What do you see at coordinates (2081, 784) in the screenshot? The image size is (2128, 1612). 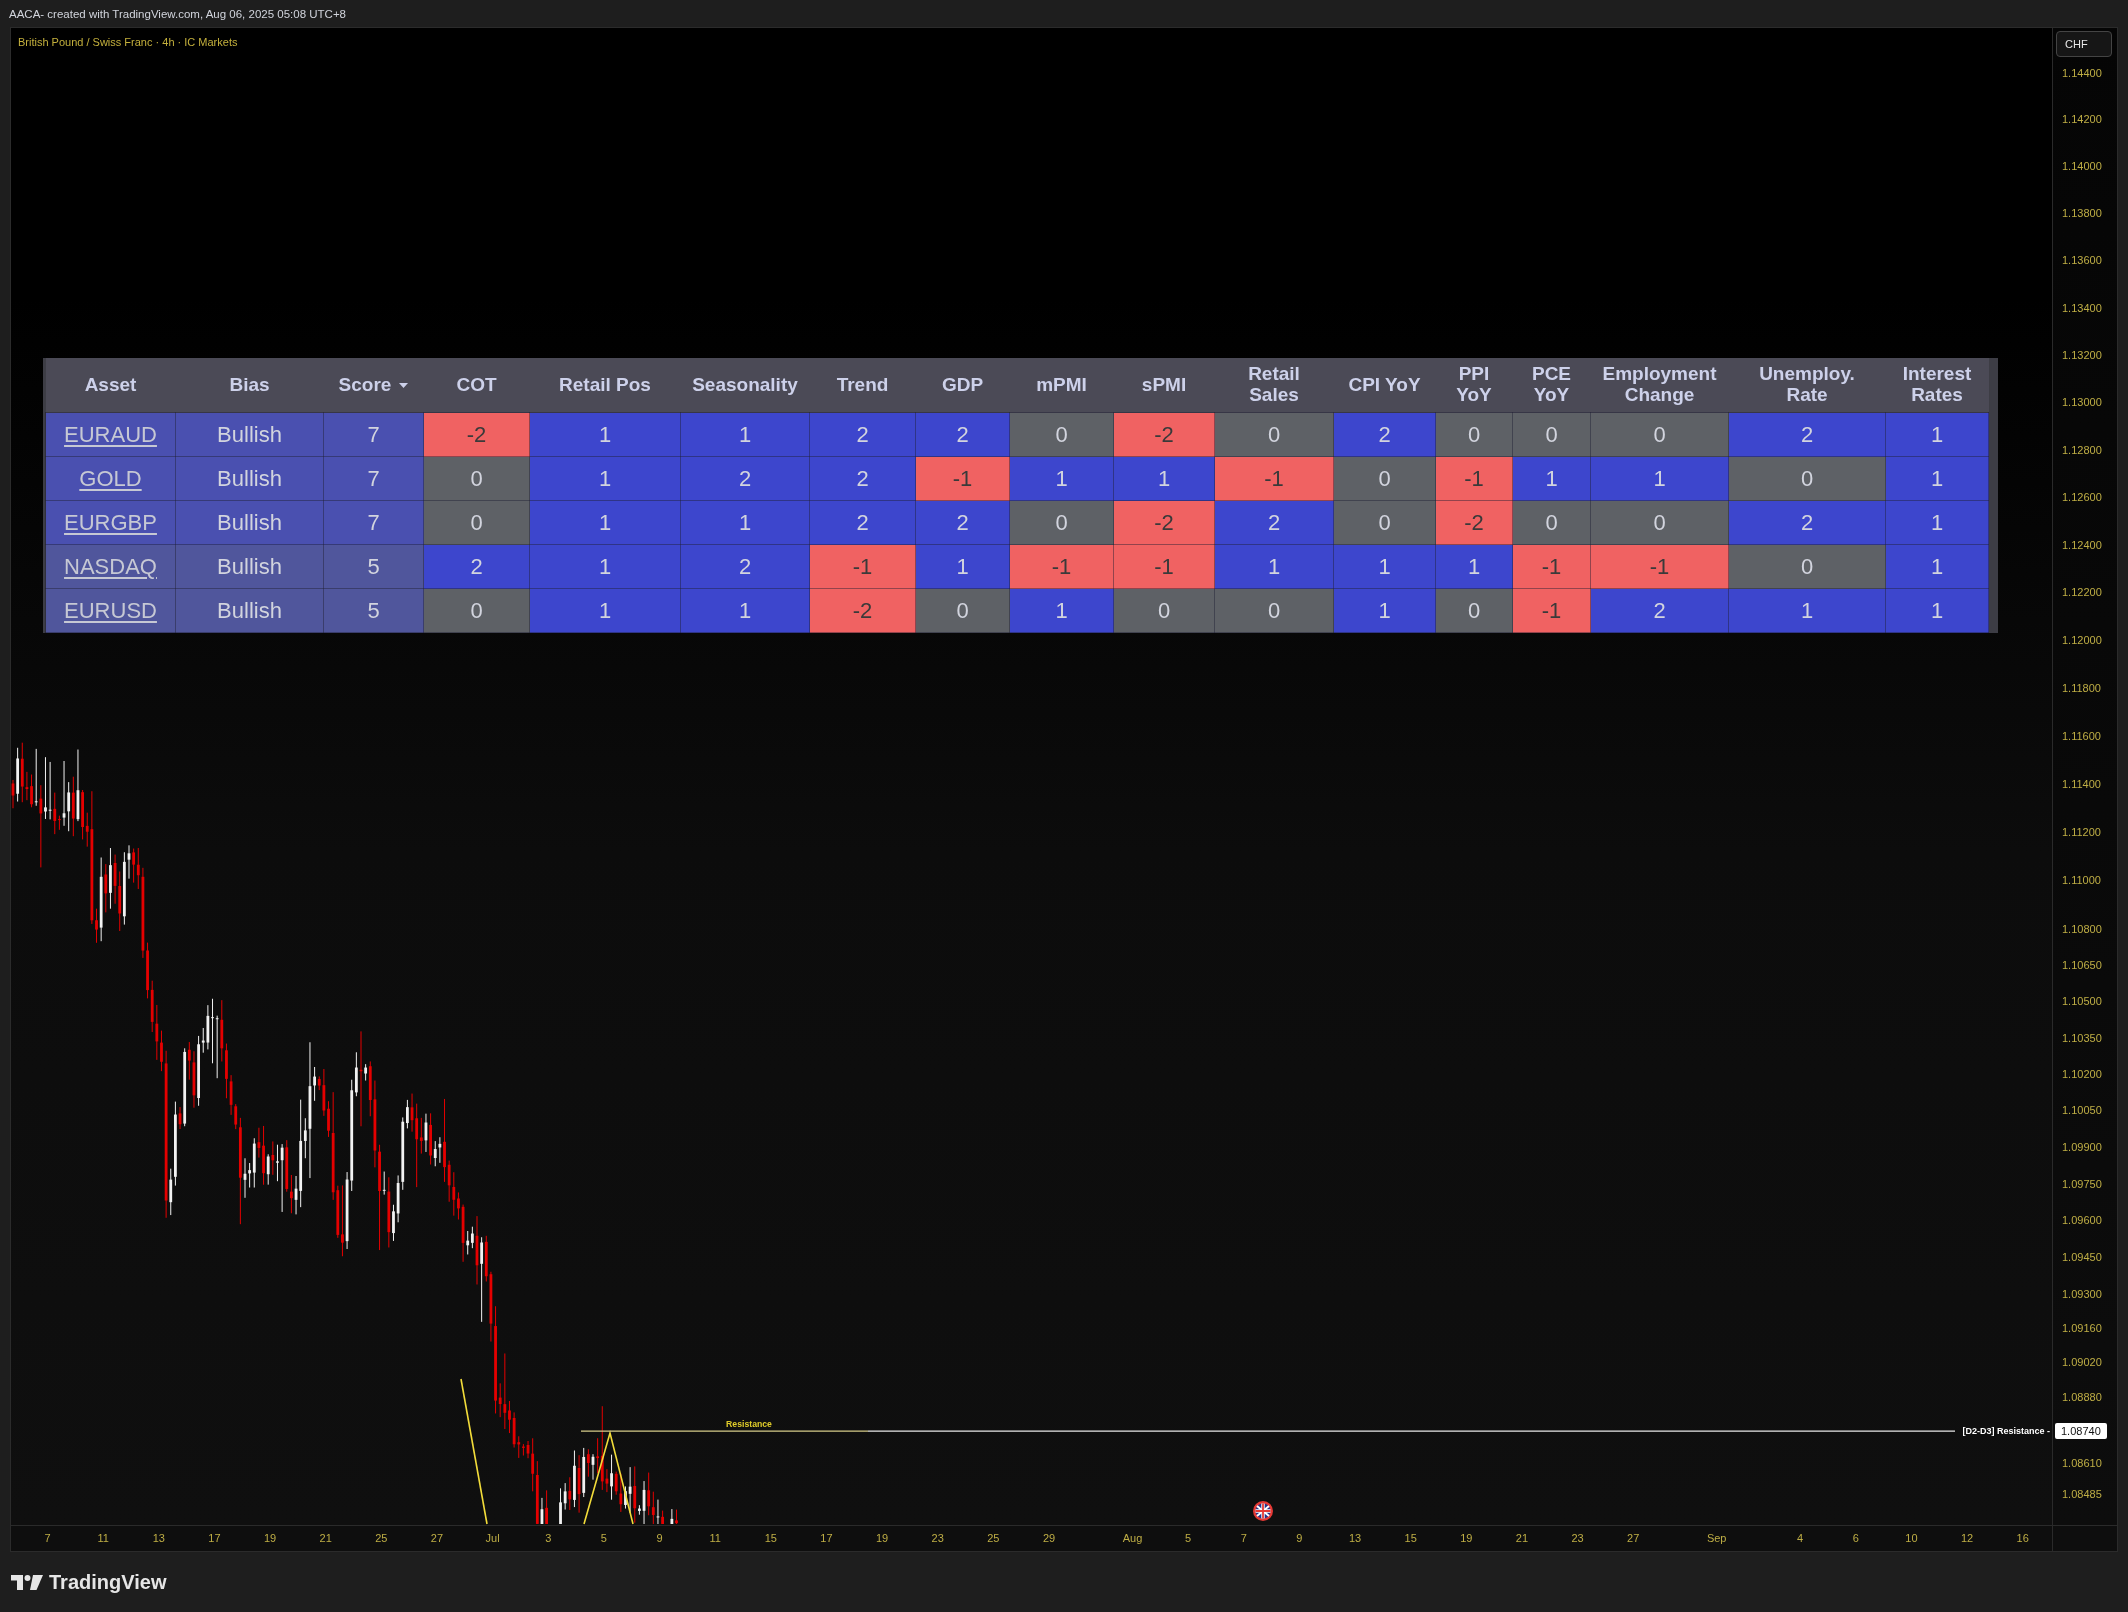 I see `price-label: 1.11400` at bounding box center [2081, 784].